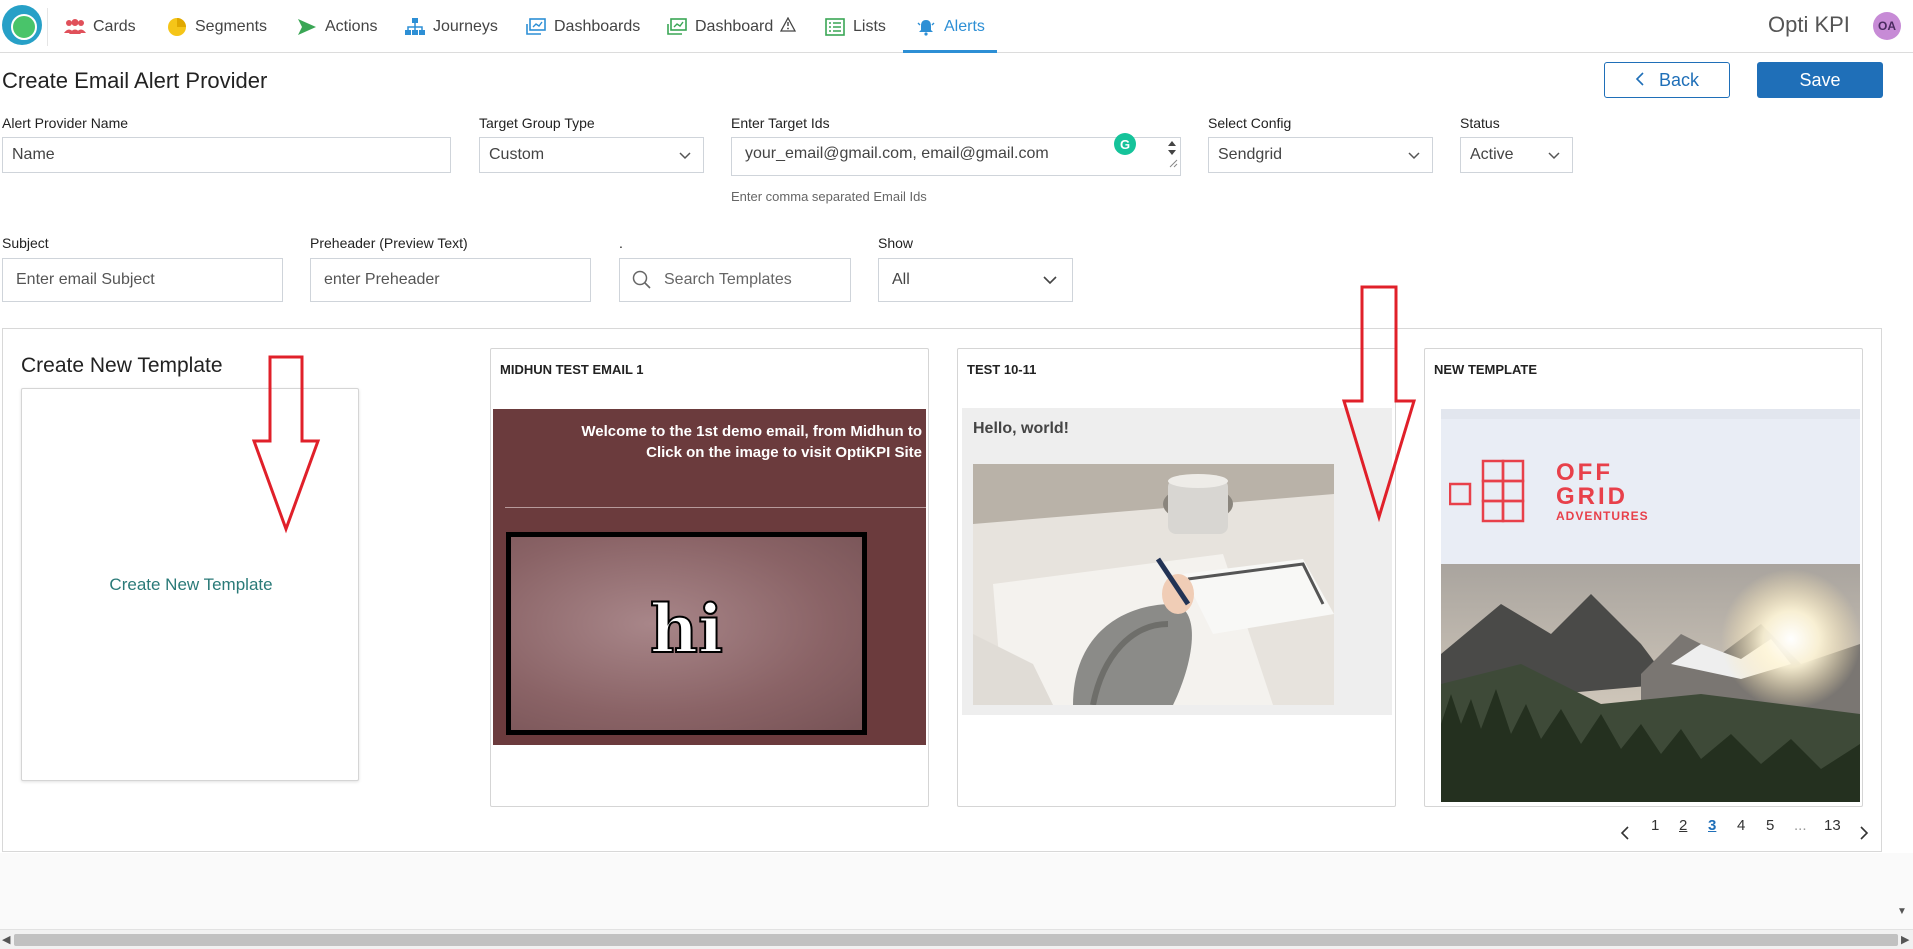 The width and height of the screenshot is (1913, 949). What do you see at coordinates (351, 26) in the screenshot?
I see `nav-item-label: Actions` at bounding box center [351, 26].